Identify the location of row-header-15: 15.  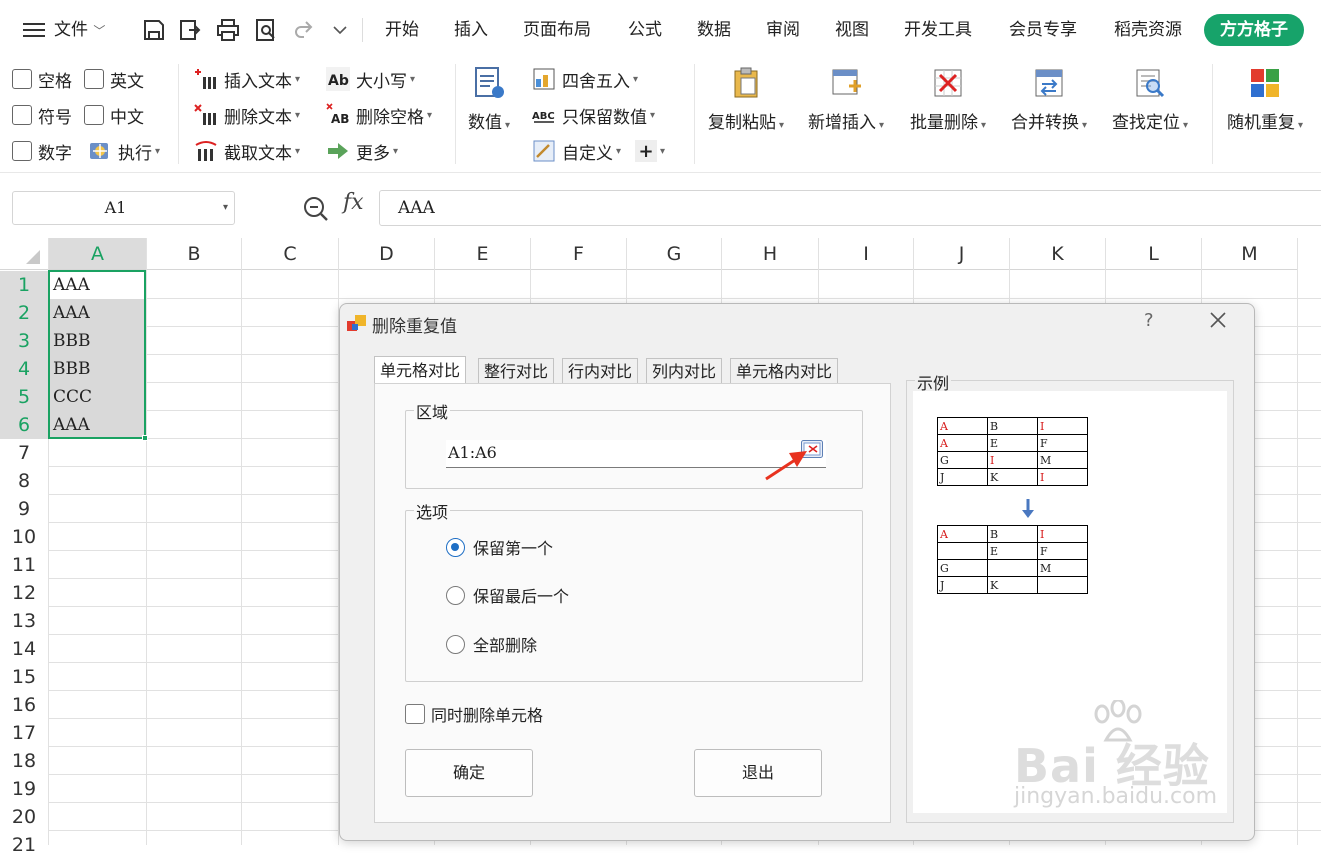
(24, 677).